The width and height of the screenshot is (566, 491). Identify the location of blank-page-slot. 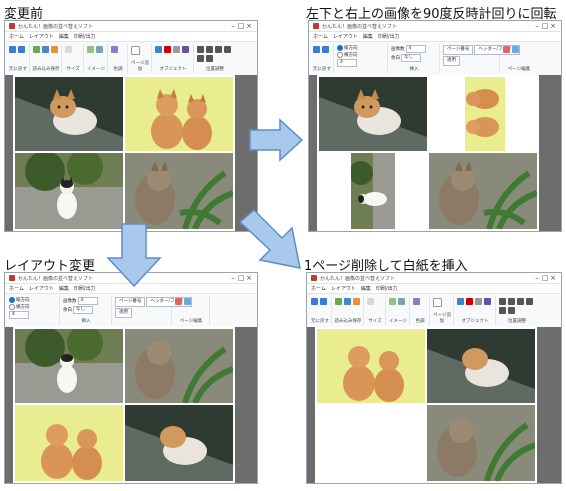
(371, 443).